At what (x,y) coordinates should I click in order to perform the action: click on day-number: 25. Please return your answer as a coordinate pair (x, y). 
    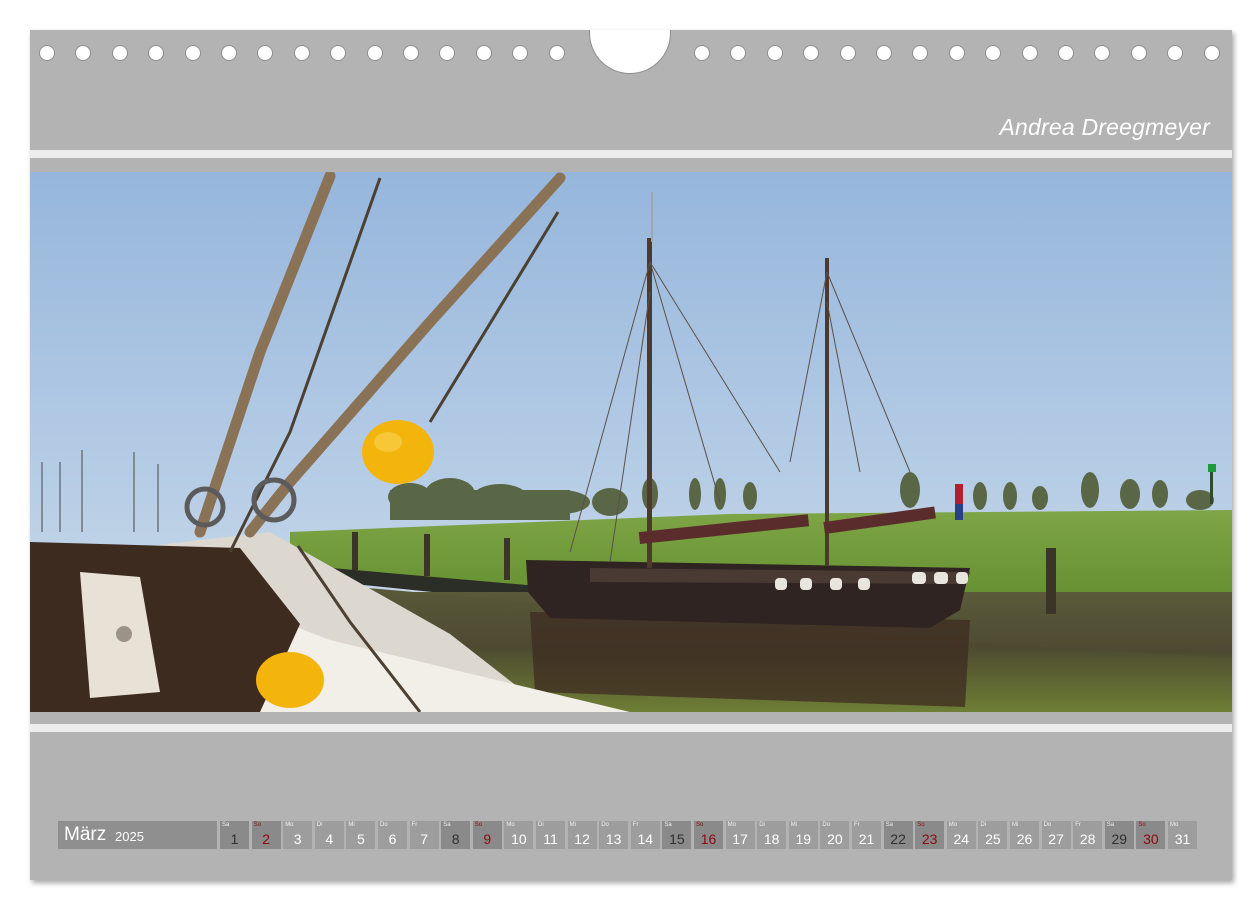
    Looking at the image, I should click on (993, 839).